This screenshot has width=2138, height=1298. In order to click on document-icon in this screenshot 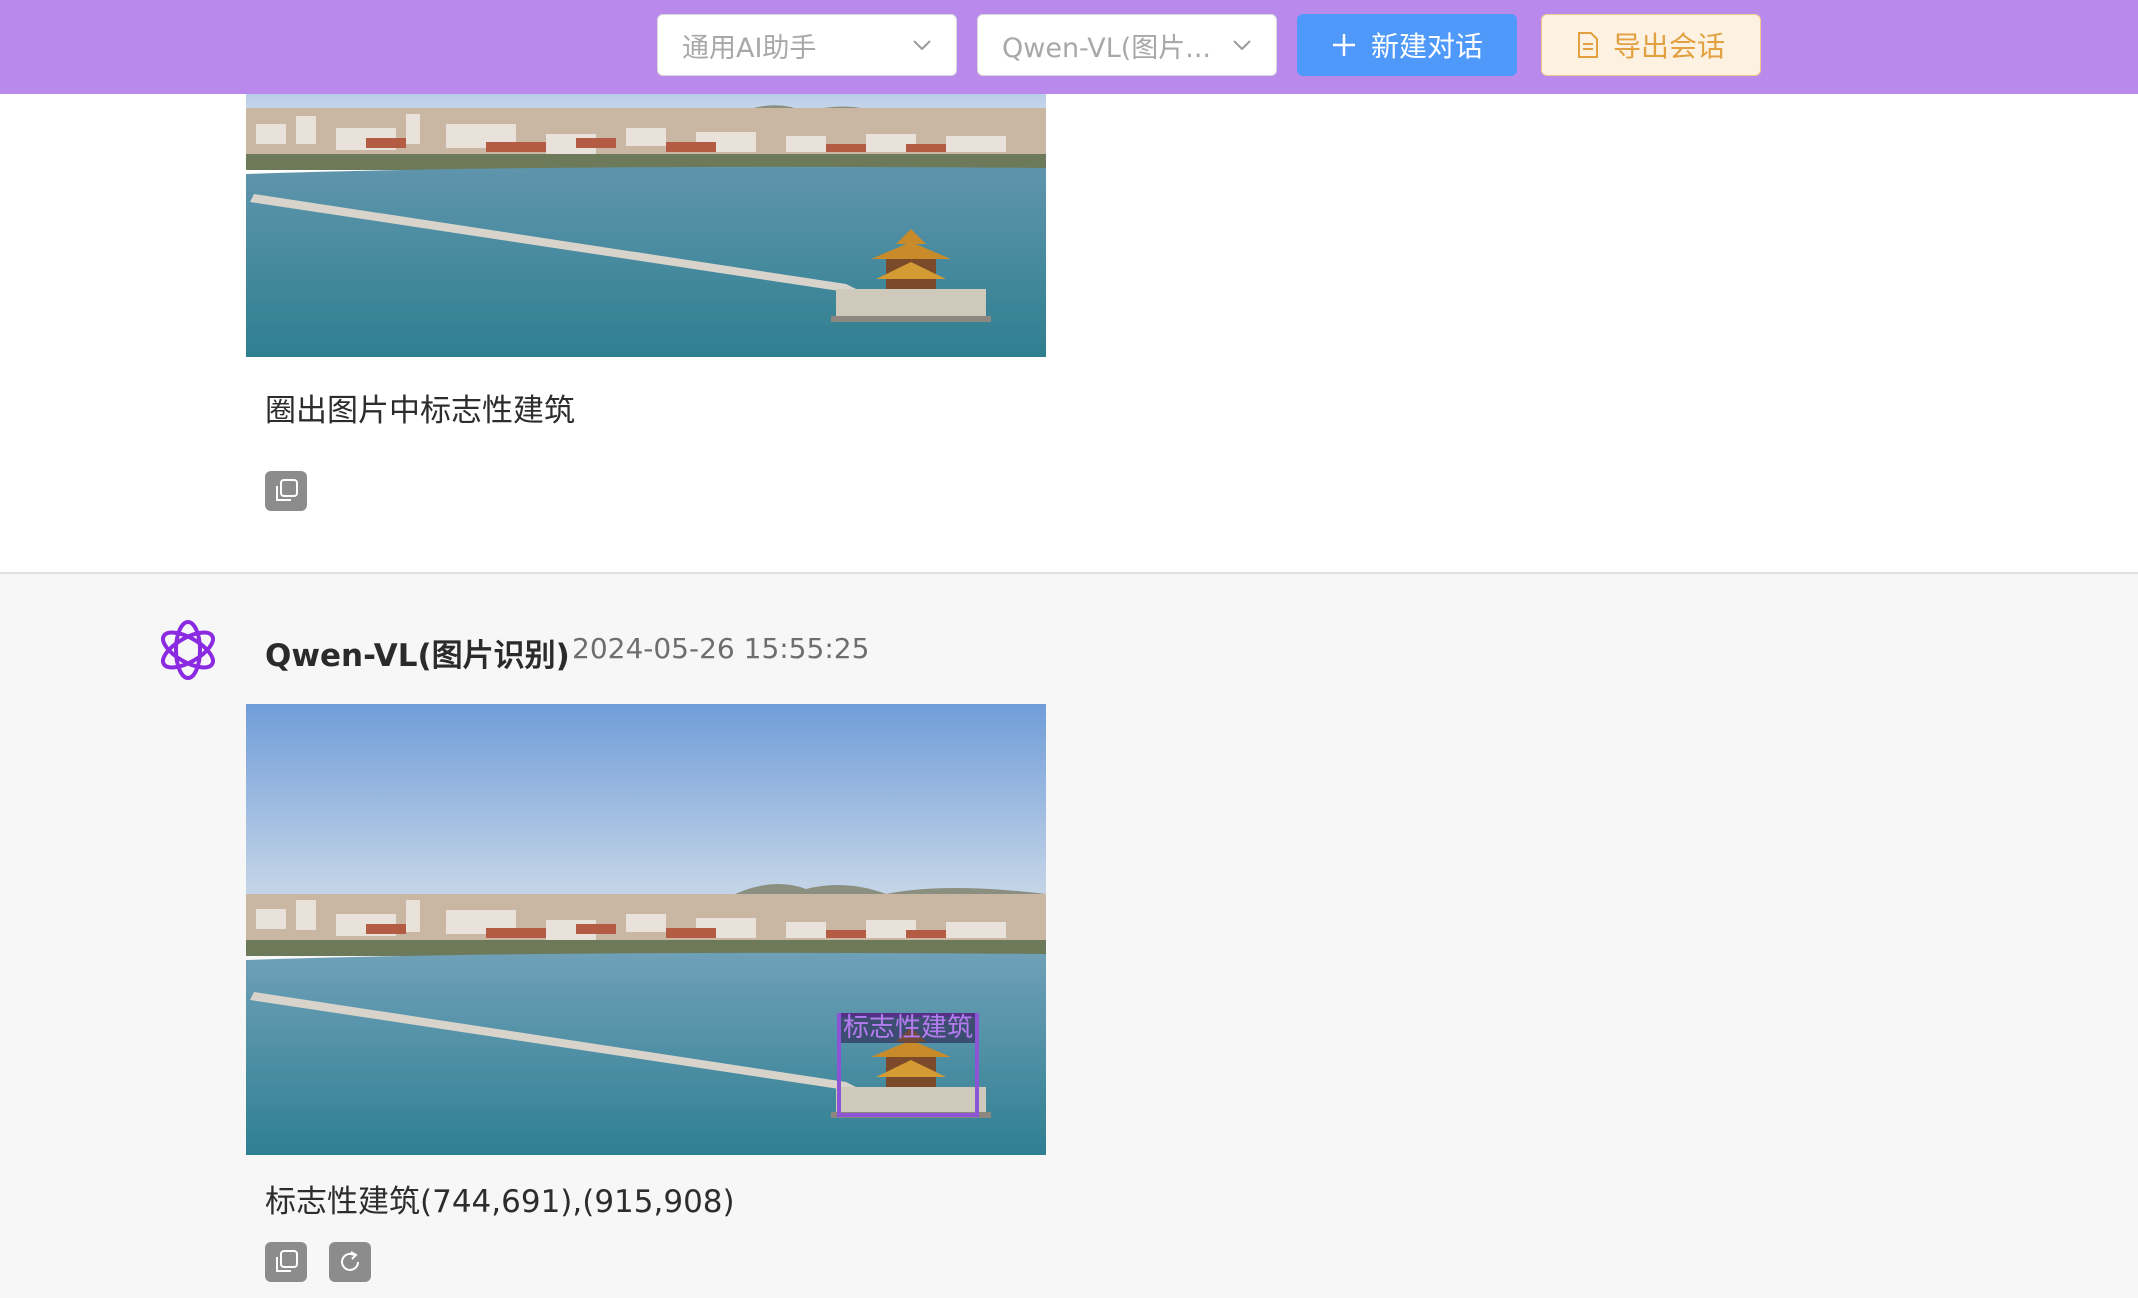, I will do `click(1587, 45)`.